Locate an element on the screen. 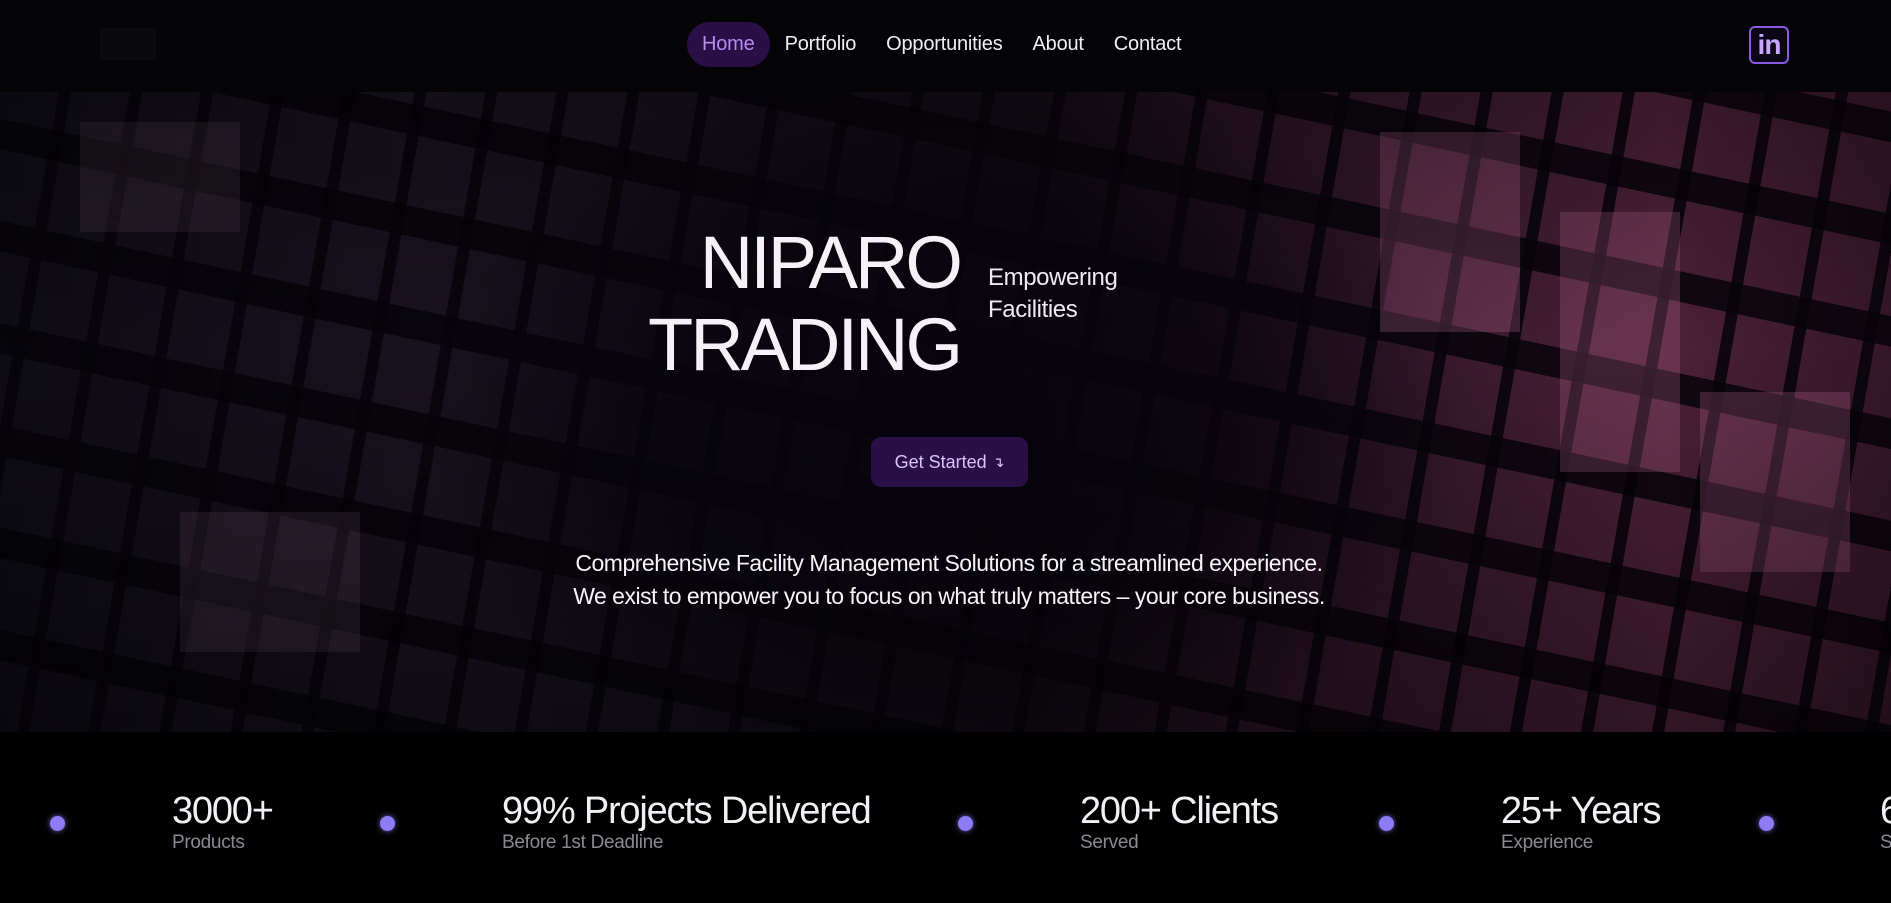  arrow-down-right-icon: ↴ is located at coordinates (998, 461).